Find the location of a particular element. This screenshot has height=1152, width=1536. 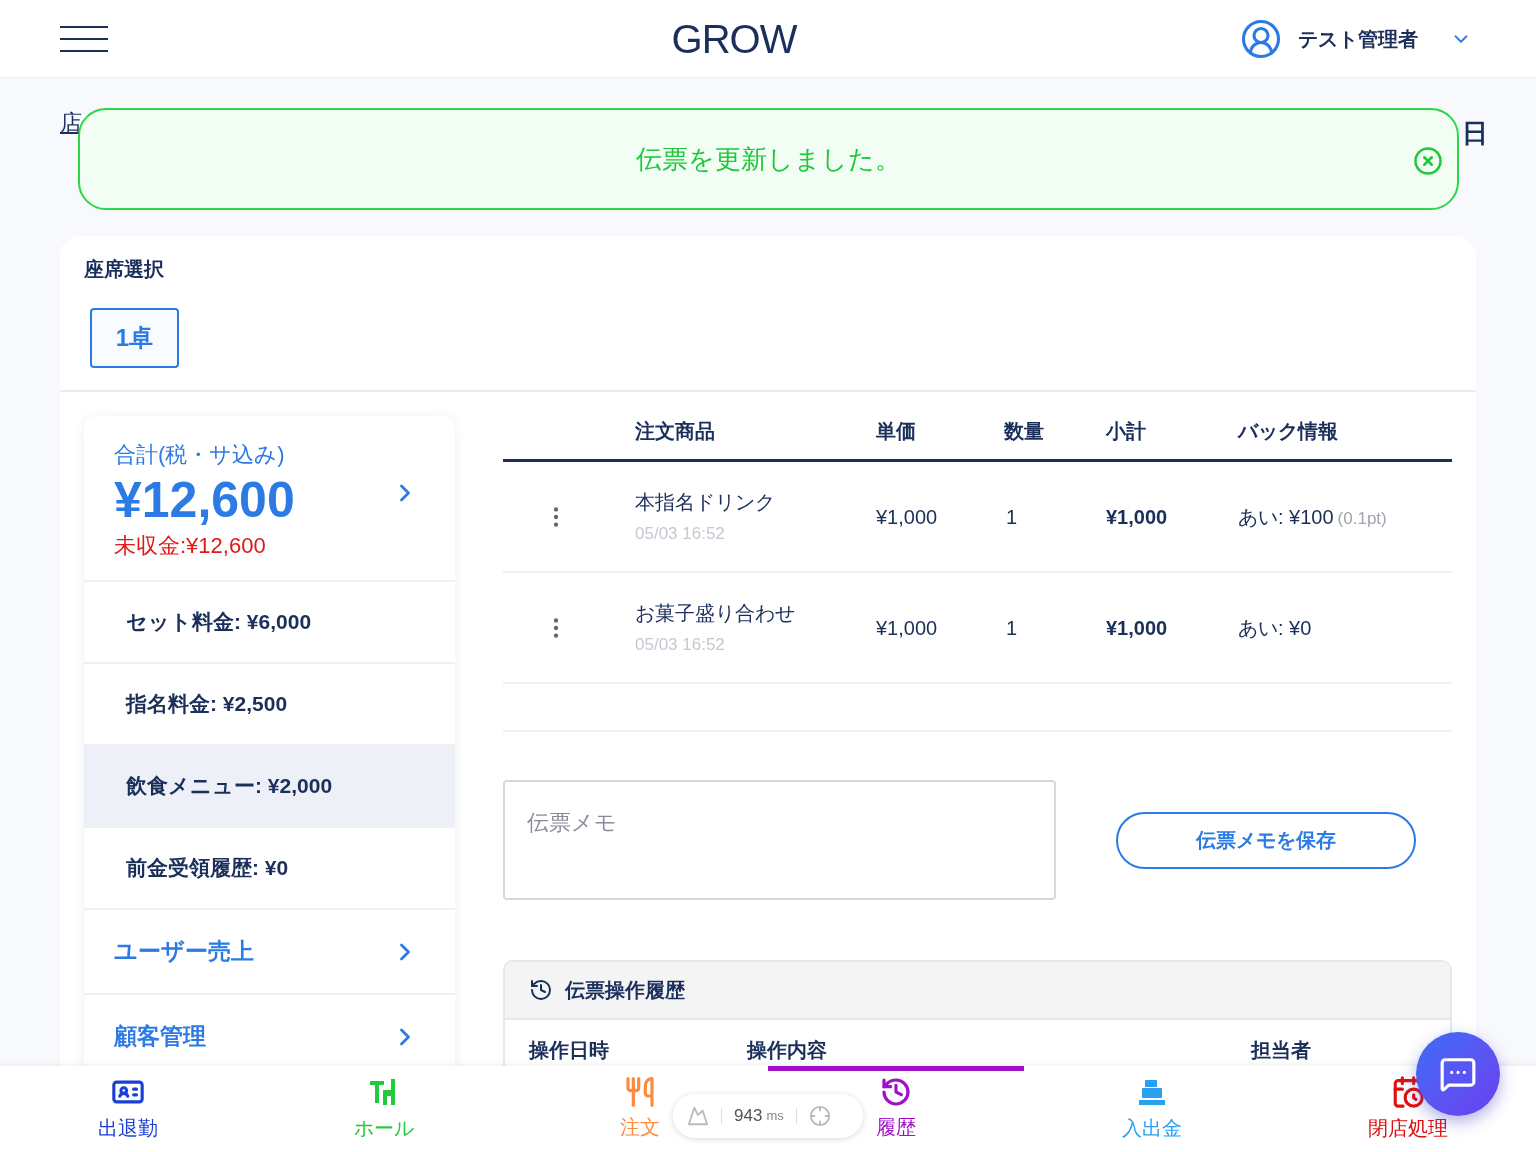

user-icon is located at coordinates (1261, 38).